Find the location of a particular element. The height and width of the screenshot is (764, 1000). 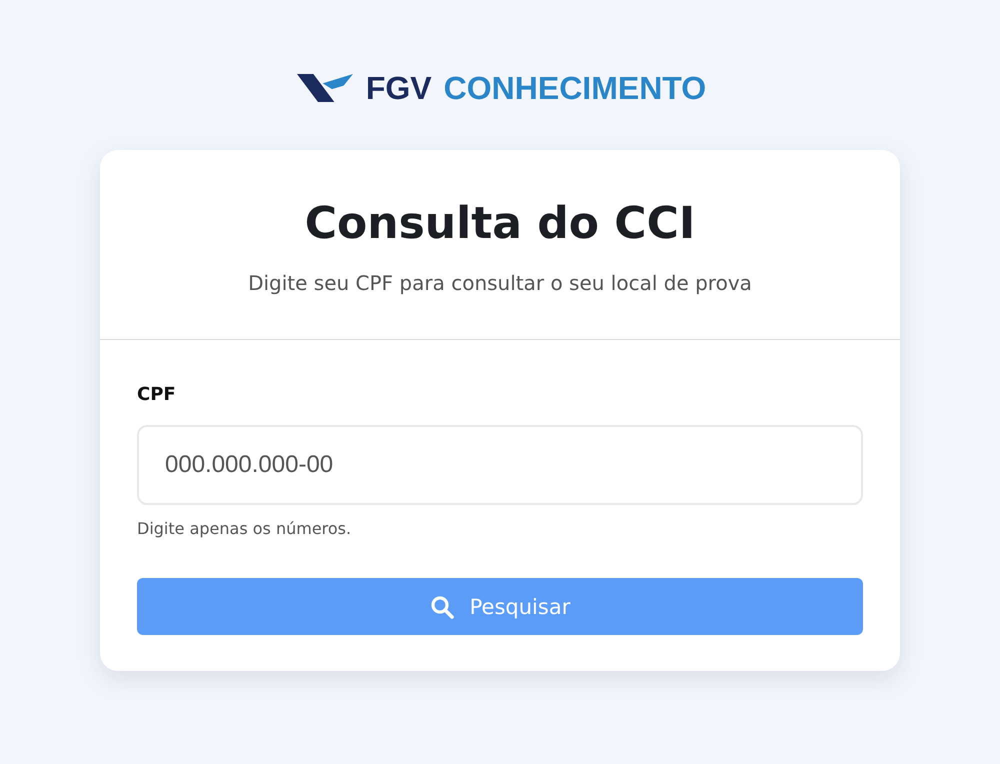

logo-product: CONHECIMENTO is located at coordinates (575, 88).